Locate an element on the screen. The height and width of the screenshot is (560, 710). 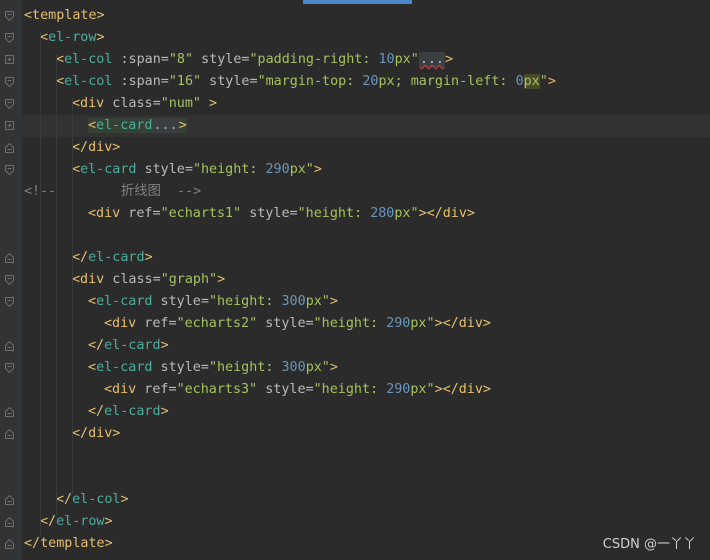
code-token: el-row is located at coordinates (72, 37).